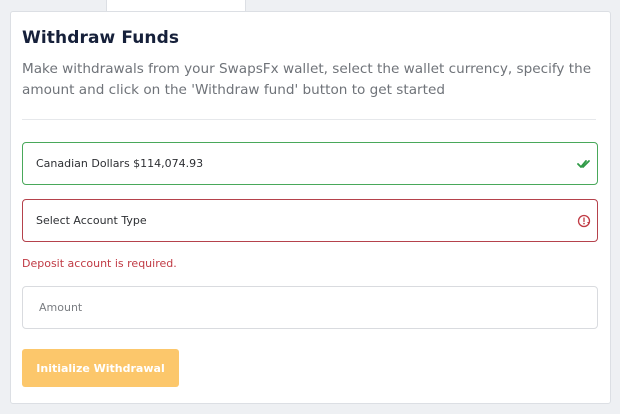 Image resolution: width=620 pixels, height=414 pixels. What do you see at coordinates (310, 307) in the screenshot?
I see `amount-input: Amount` at bounding box center [310, 307].